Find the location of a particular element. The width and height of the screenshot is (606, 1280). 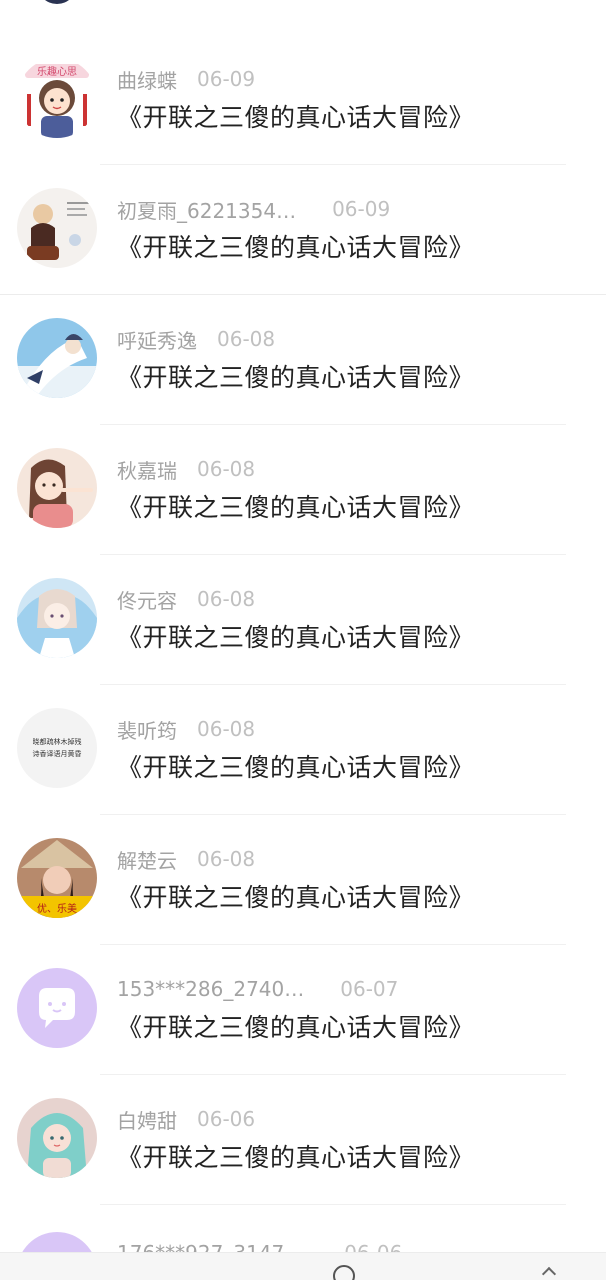

illustrated-girl-avatar is located at coordinates (57, 488).